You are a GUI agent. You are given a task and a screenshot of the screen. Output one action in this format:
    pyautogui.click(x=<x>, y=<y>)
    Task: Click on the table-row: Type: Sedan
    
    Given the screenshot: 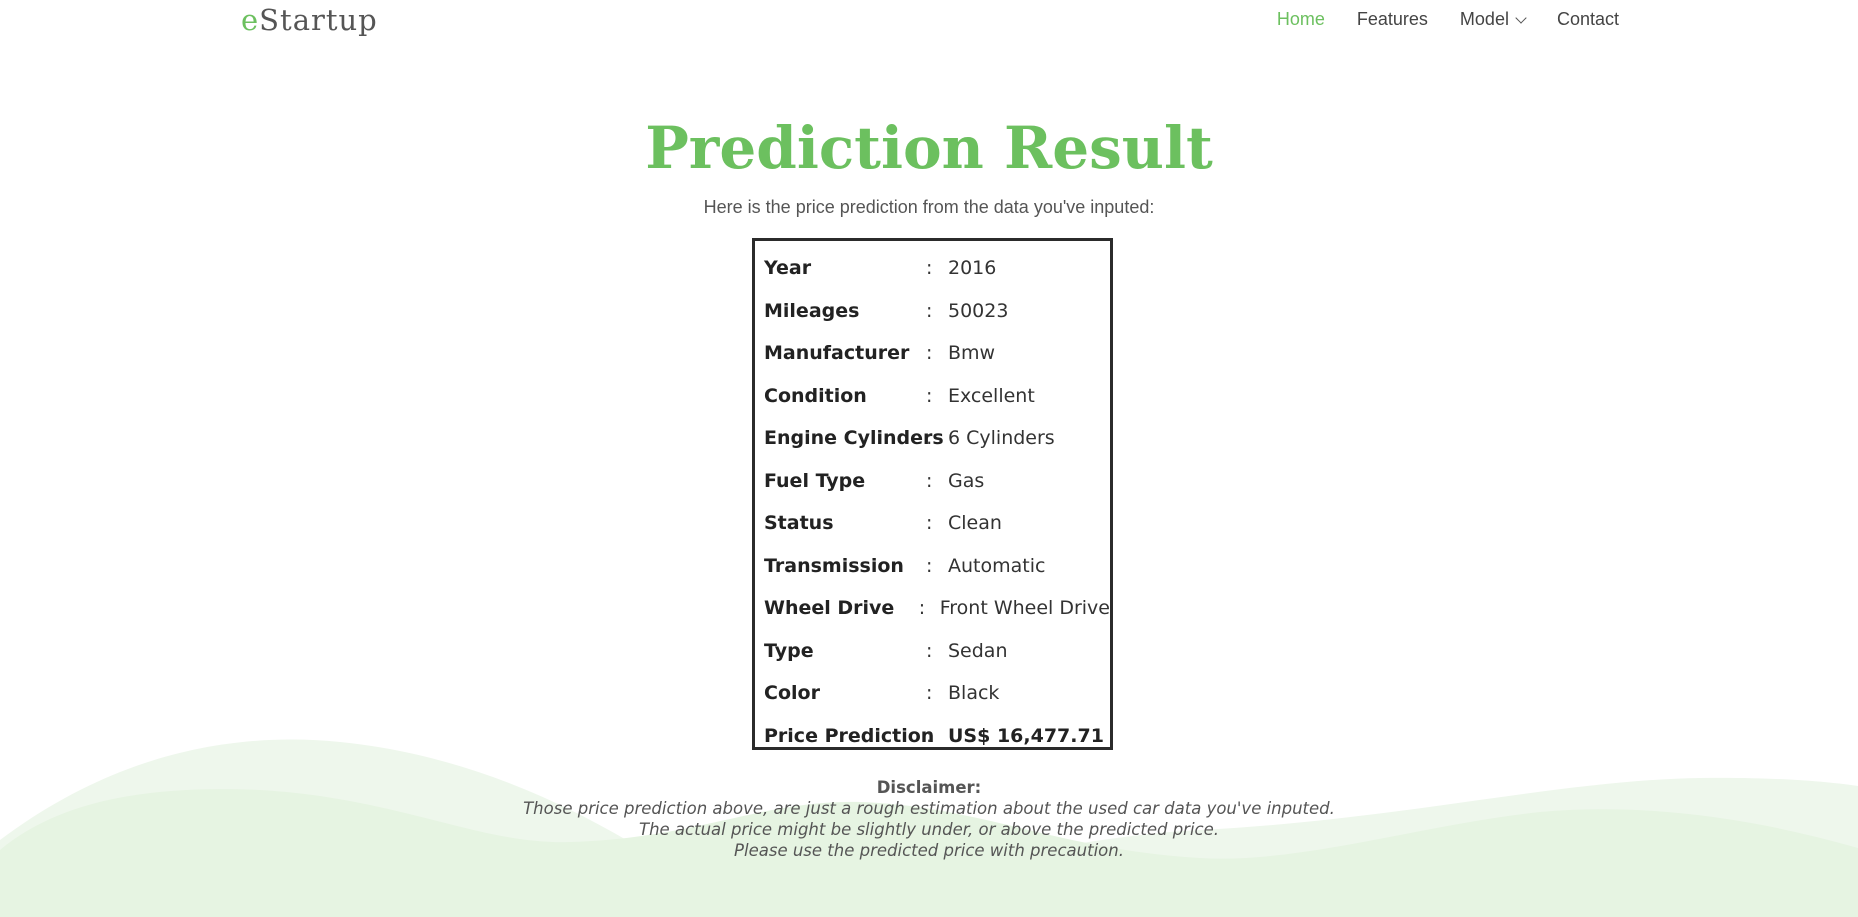 What is the action you would take?
    pyautogui.click(x=937, y=651)
    